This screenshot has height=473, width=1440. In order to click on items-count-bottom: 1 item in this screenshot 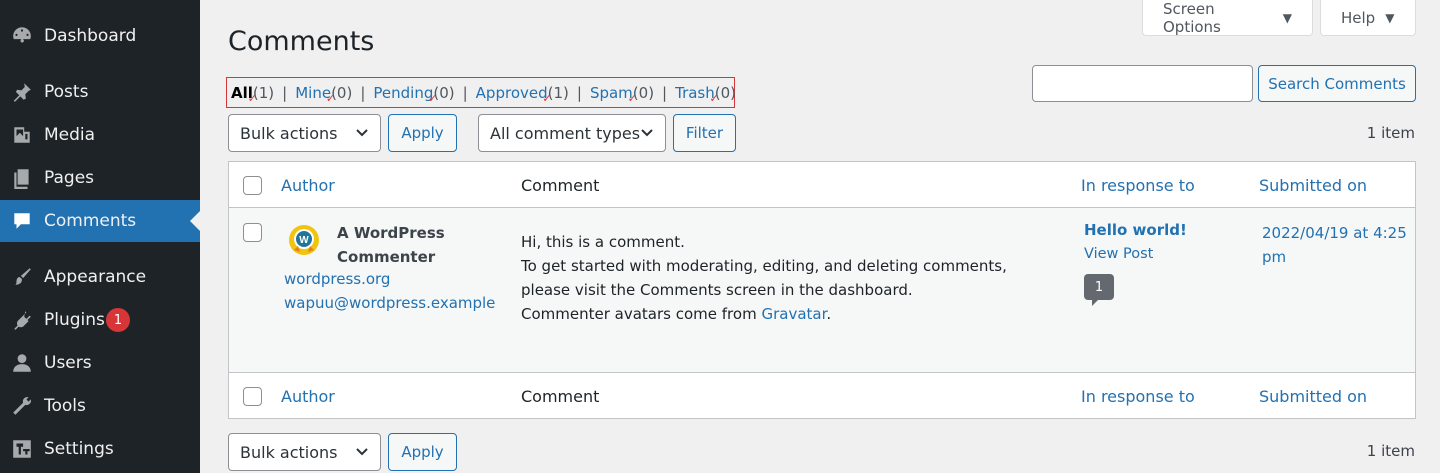, I will do `click(1390, 451)`.